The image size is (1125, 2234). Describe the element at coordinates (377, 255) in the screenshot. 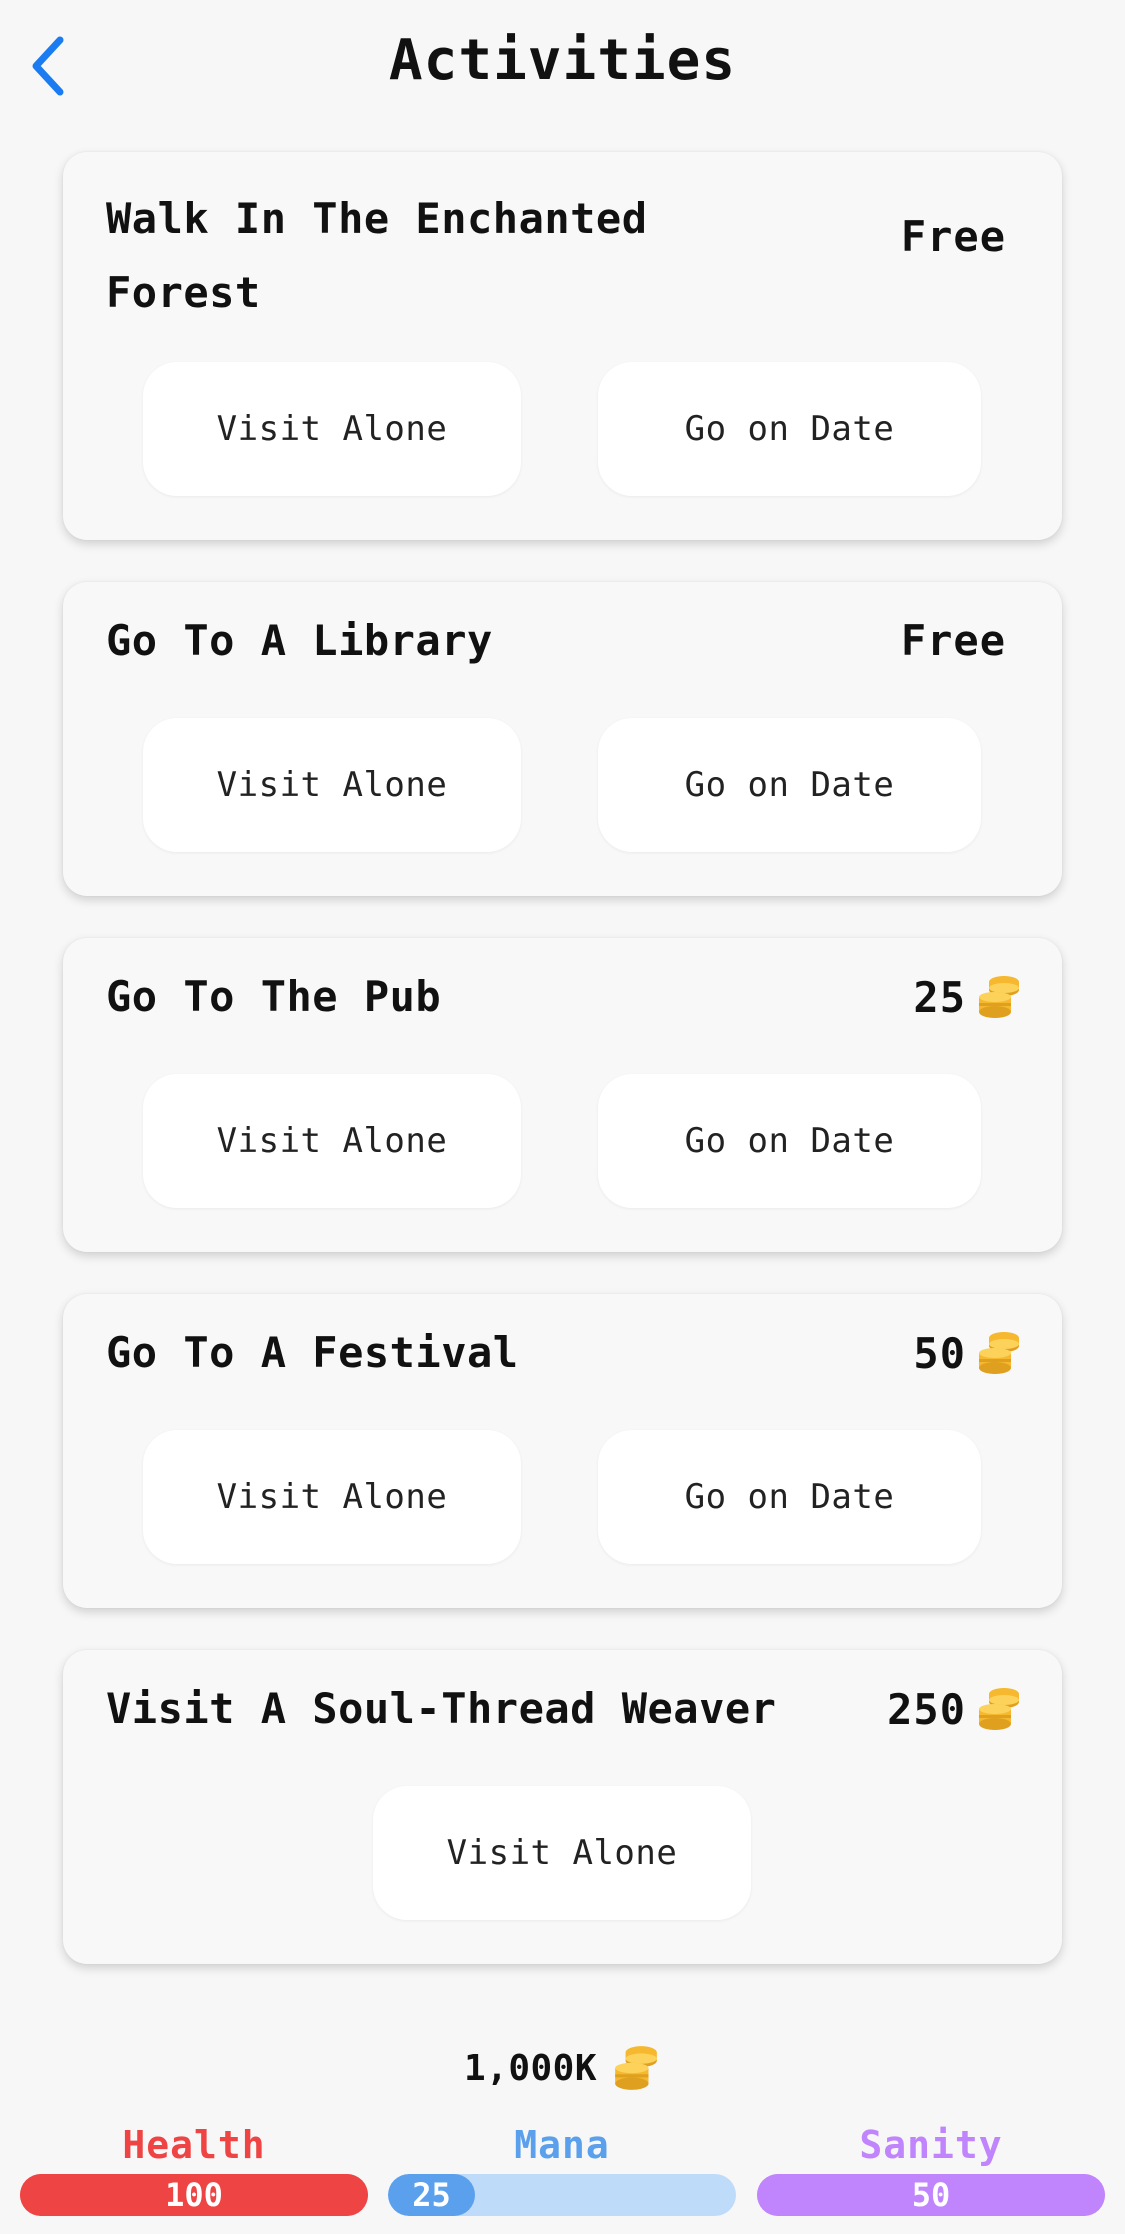

I see `activity-title: Walk In The Enchanted Forest` at that location.